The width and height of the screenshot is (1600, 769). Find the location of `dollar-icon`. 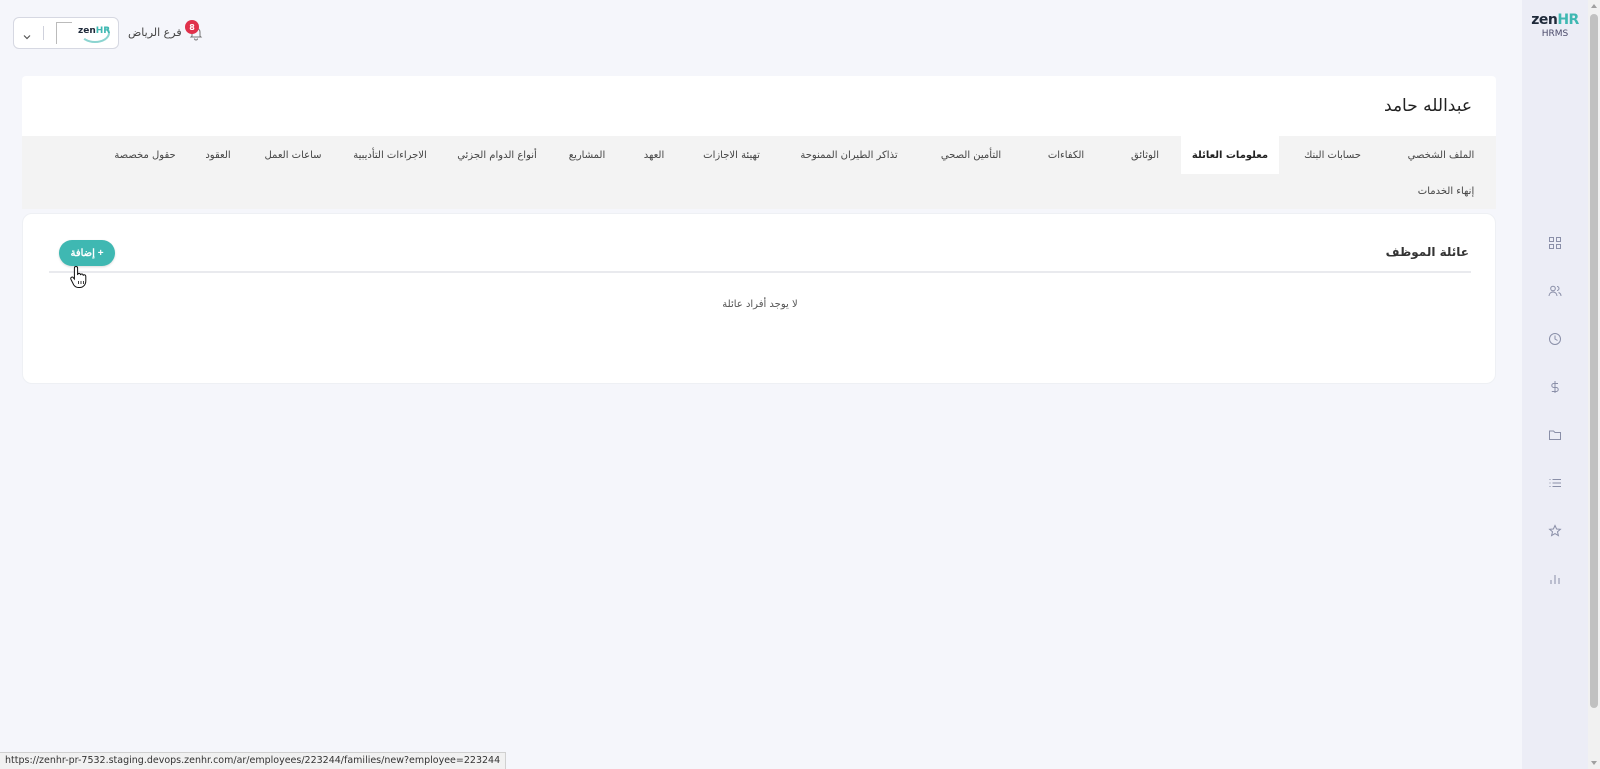

dollar-icon is located at coordinates (1555, 387).